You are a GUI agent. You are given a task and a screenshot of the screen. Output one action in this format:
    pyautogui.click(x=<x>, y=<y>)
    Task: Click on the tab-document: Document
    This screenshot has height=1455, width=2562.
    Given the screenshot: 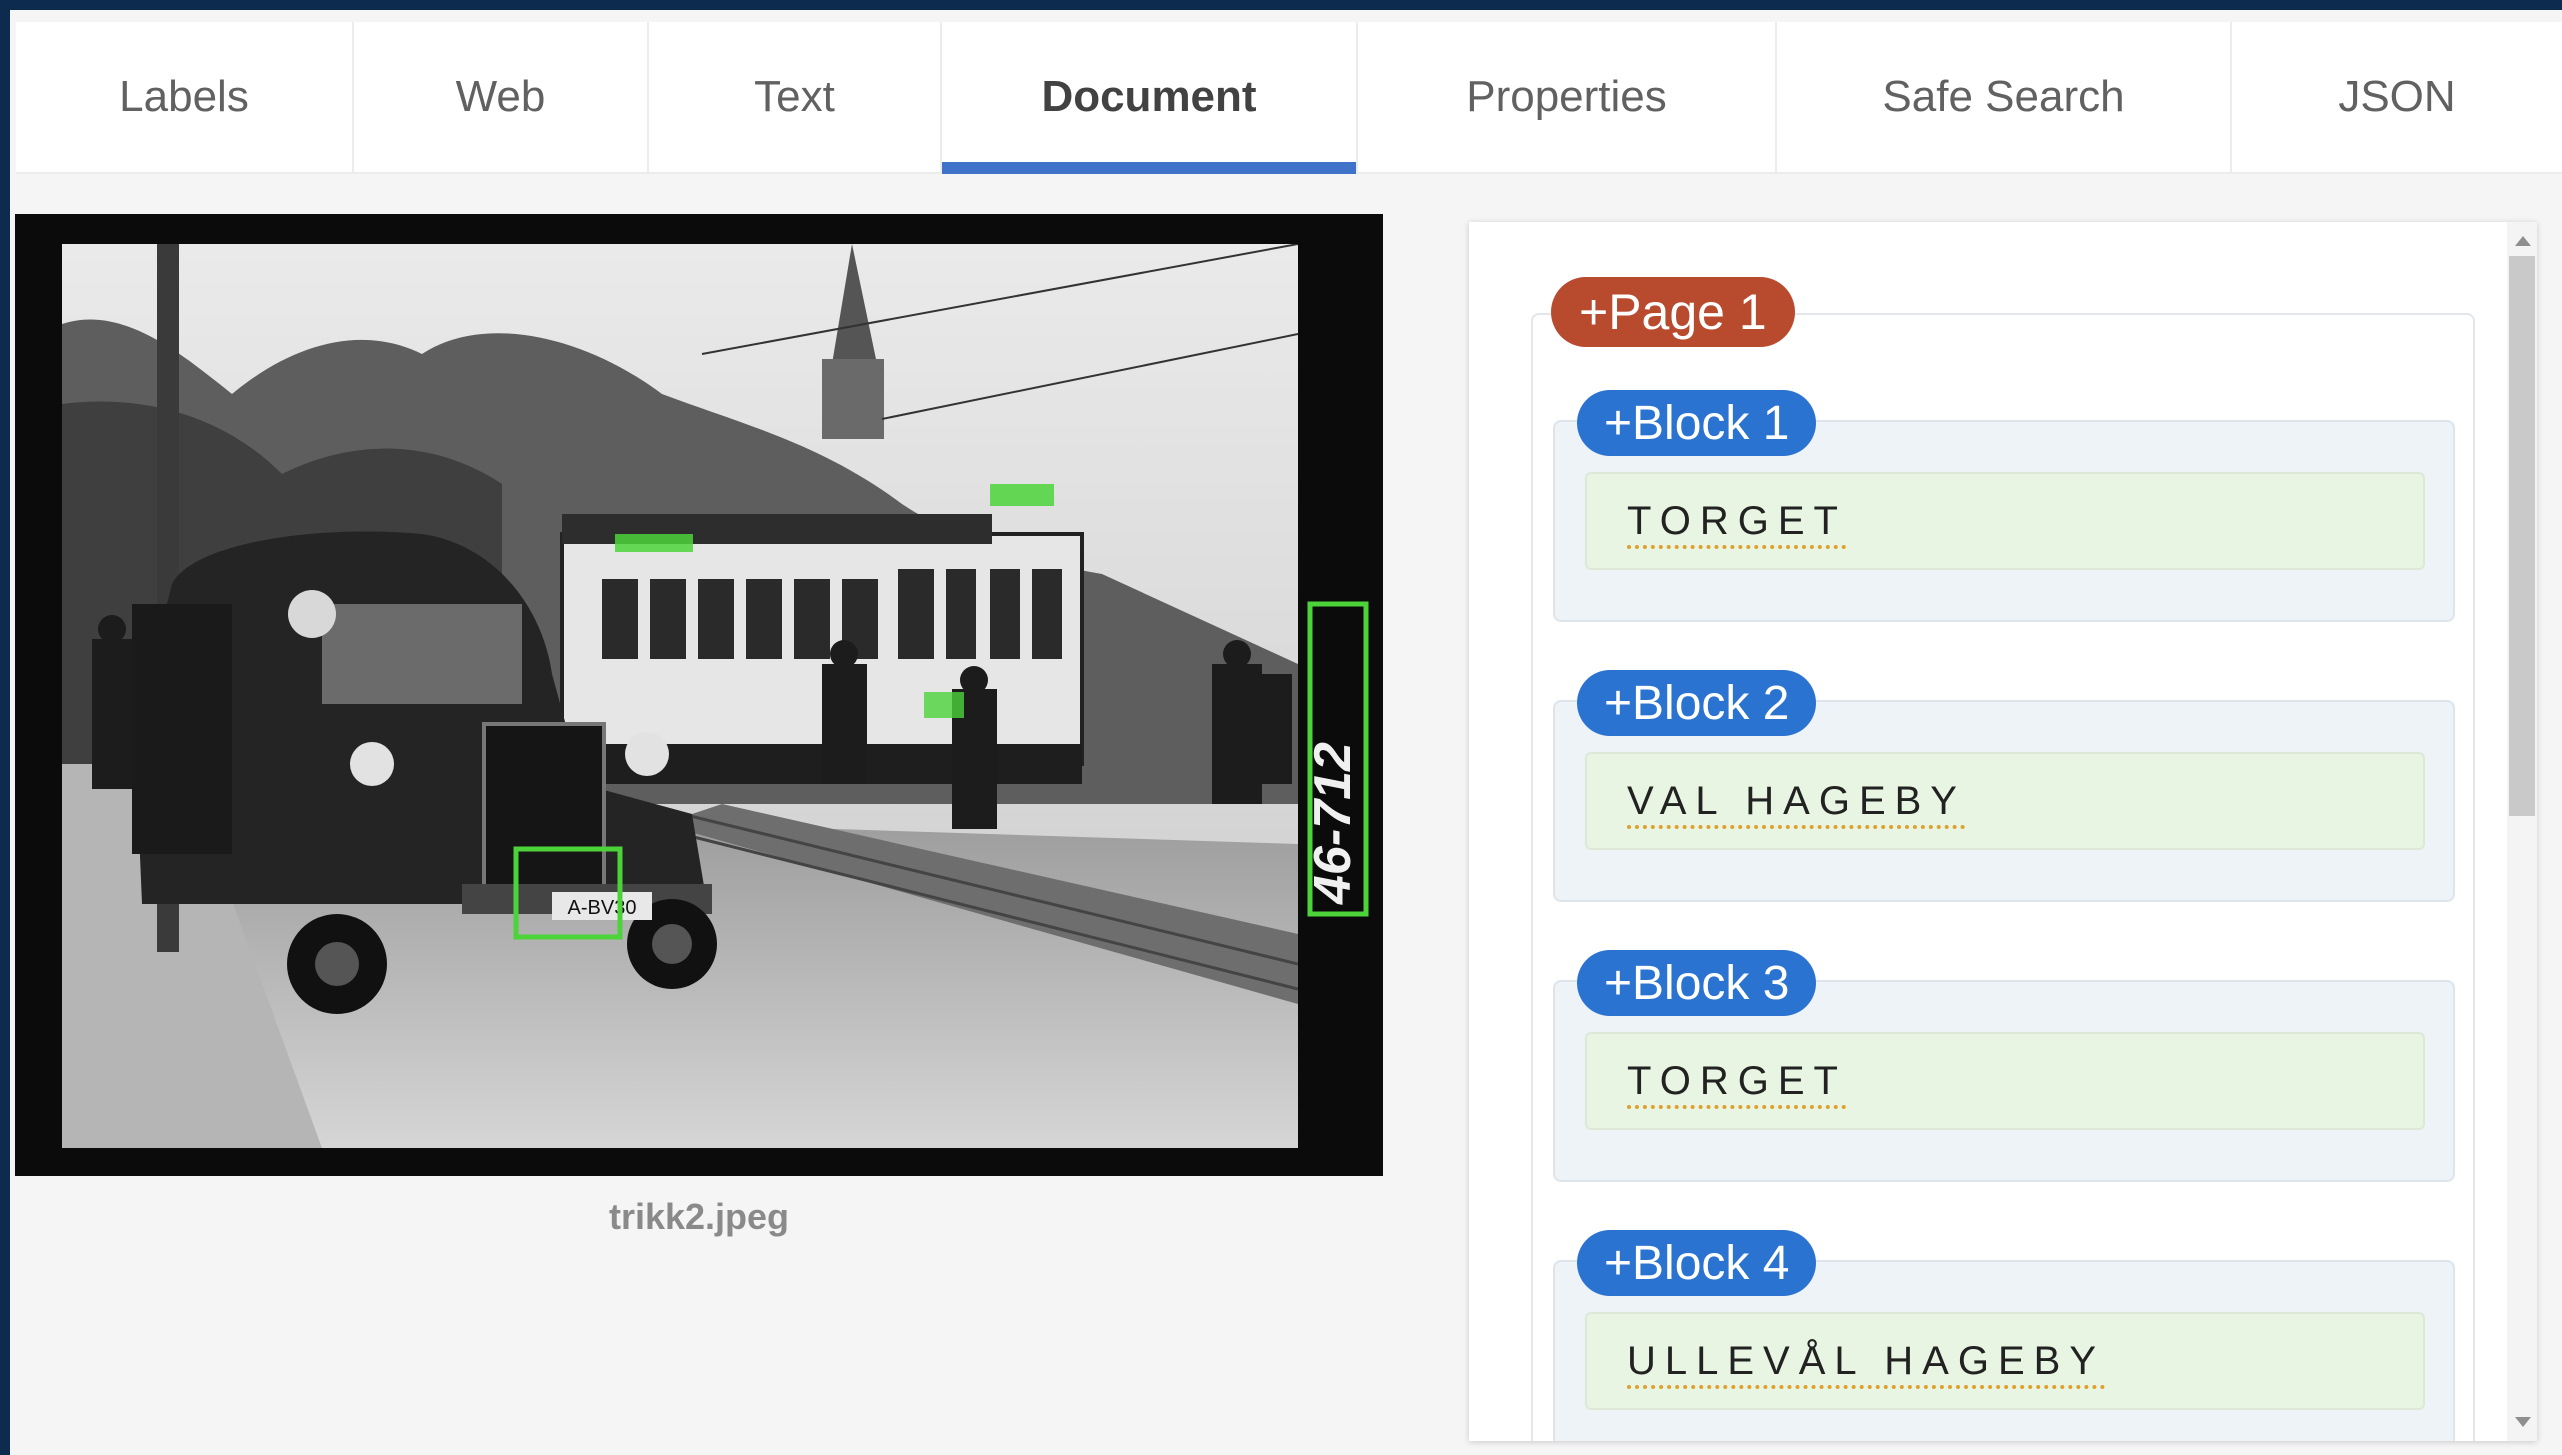 What is the action you would take?
    pyautogui.click(x=1150, y=98)
    